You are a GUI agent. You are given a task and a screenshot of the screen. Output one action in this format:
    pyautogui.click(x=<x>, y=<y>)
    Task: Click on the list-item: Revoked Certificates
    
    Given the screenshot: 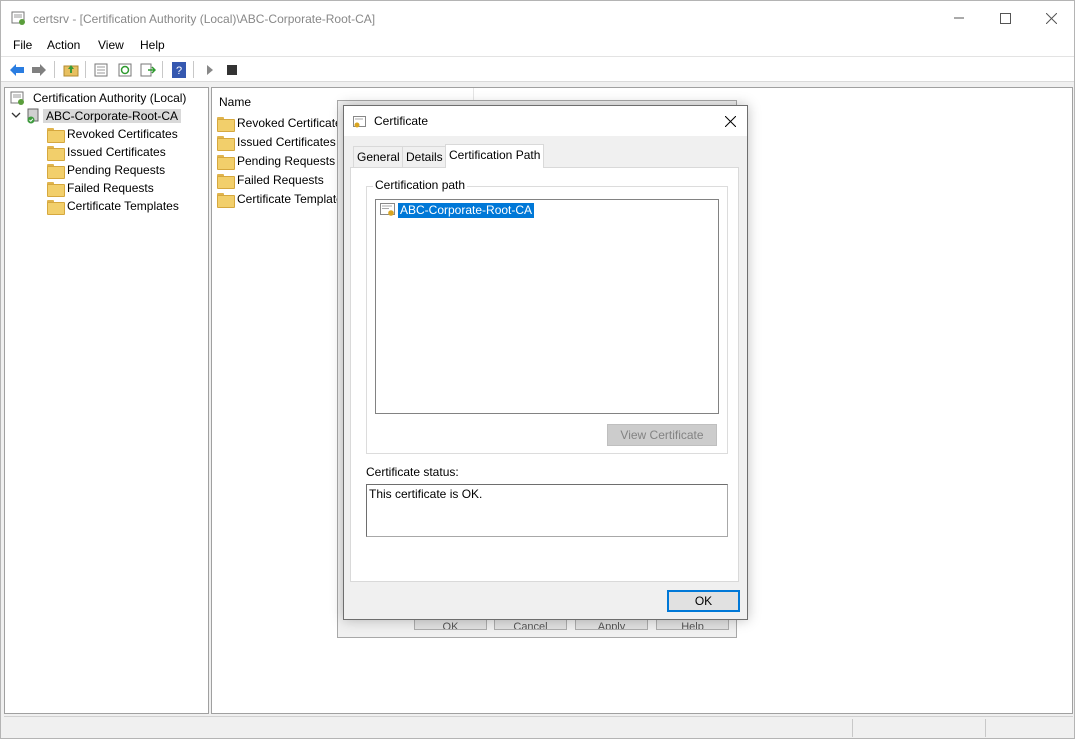 What is the action you would take?
    pyautogui.click(x=282, y=123)
    